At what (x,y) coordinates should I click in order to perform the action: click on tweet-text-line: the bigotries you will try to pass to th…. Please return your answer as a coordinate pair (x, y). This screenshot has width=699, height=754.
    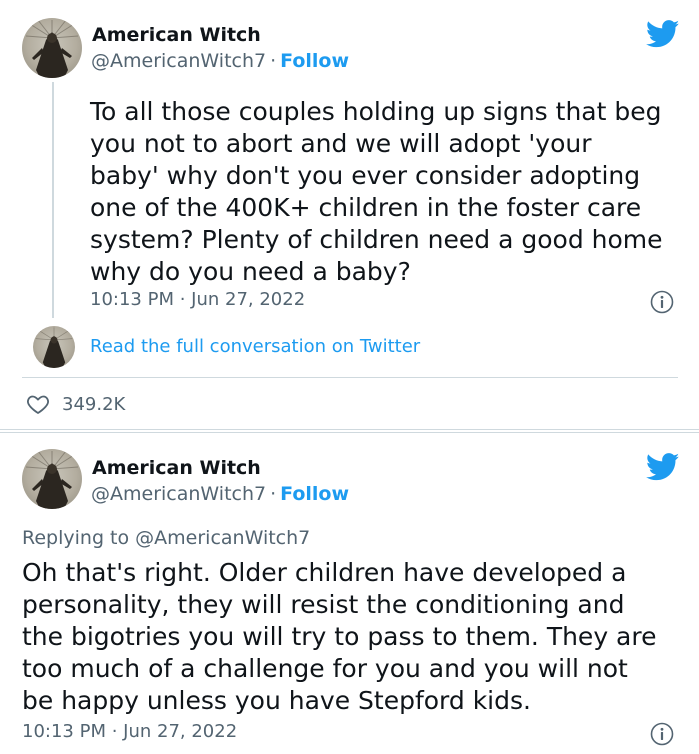
    Looking at the image, I should click on (339, 636).